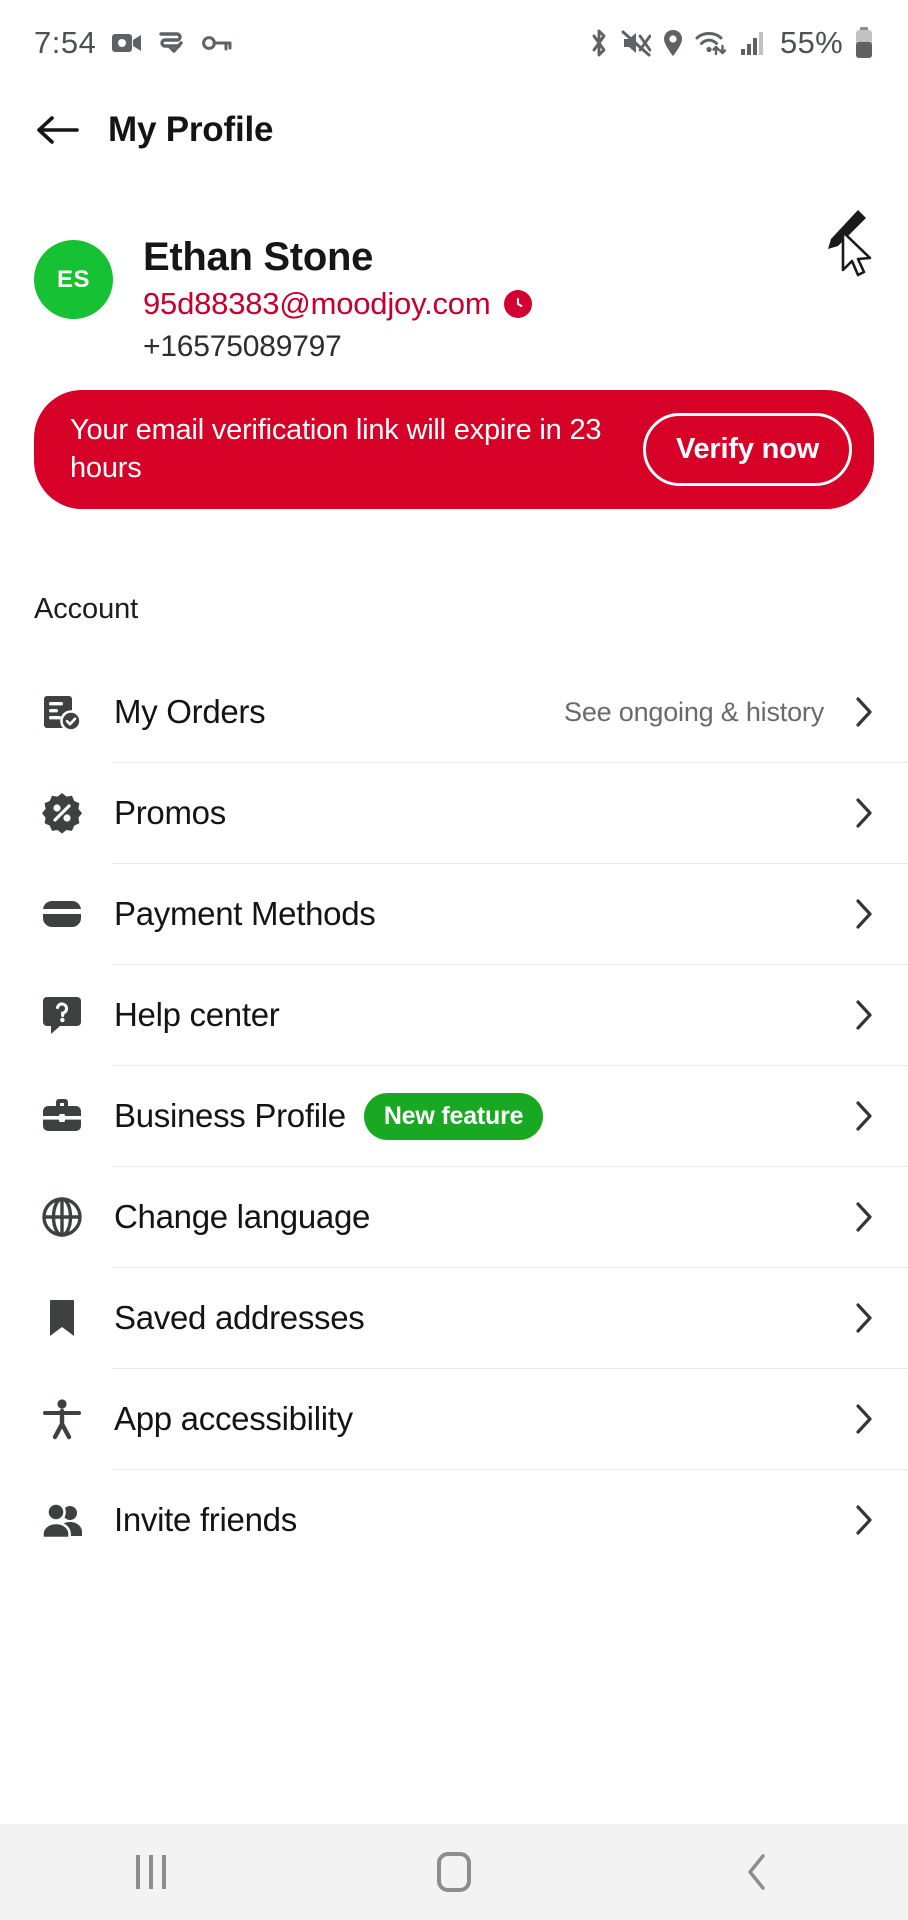 The image size is (908, 1920). I want to click on menu-item-label: Change language, so click(242, 1217).